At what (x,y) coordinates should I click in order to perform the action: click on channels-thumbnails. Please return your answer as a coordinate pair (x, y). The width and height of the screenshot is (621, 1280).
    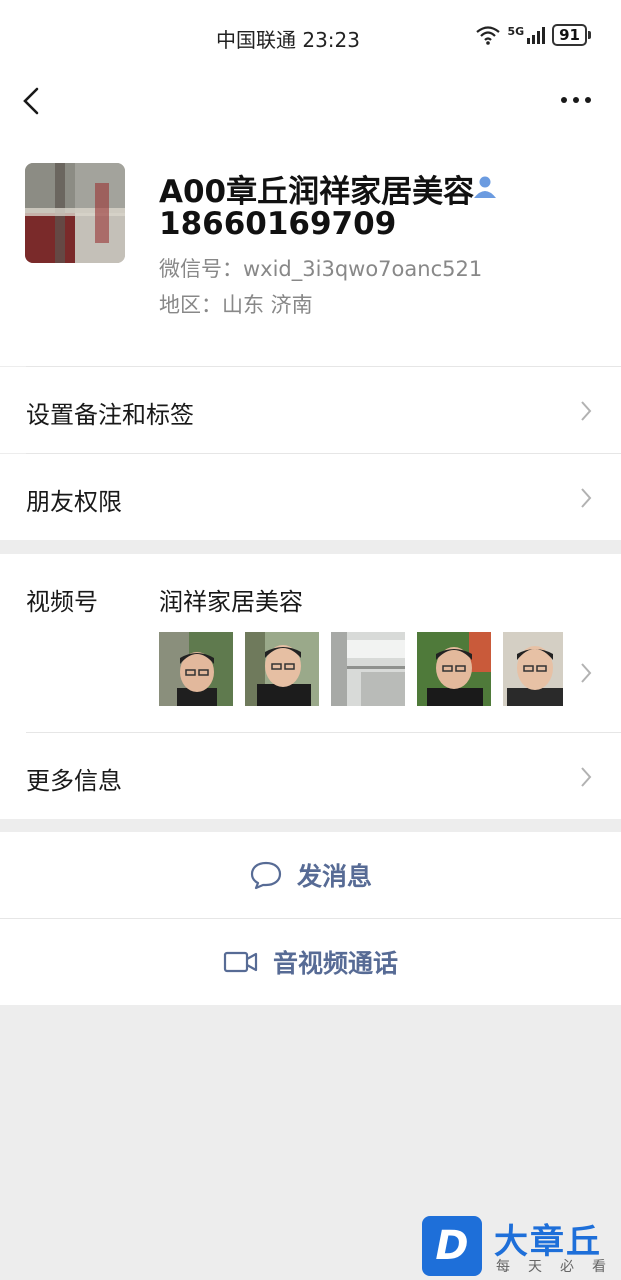
    Looking at the image, I should click on (361, 669).